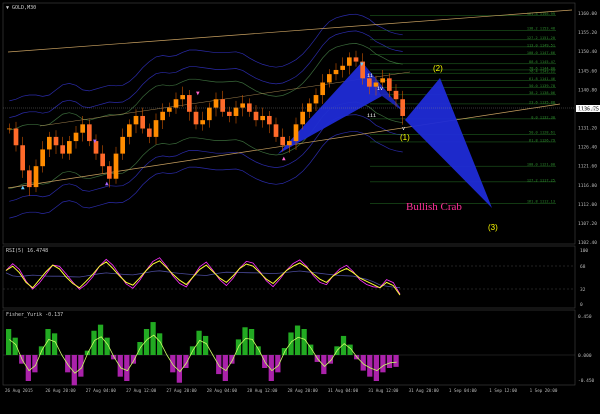 The height and width of the screenshot is (414, 600). I want to click on wave-v-label: v, so click(403, 129).